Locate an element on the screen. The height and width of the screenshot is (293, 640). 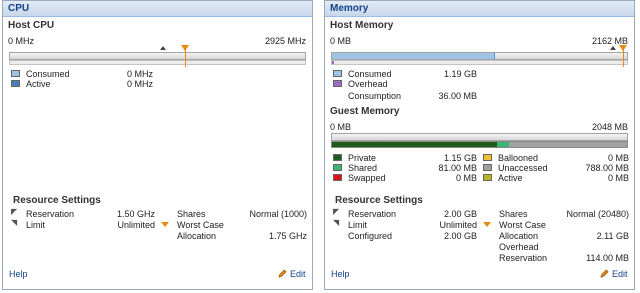
cpu-panel-title: CPU is located at coordinates (157, 9).